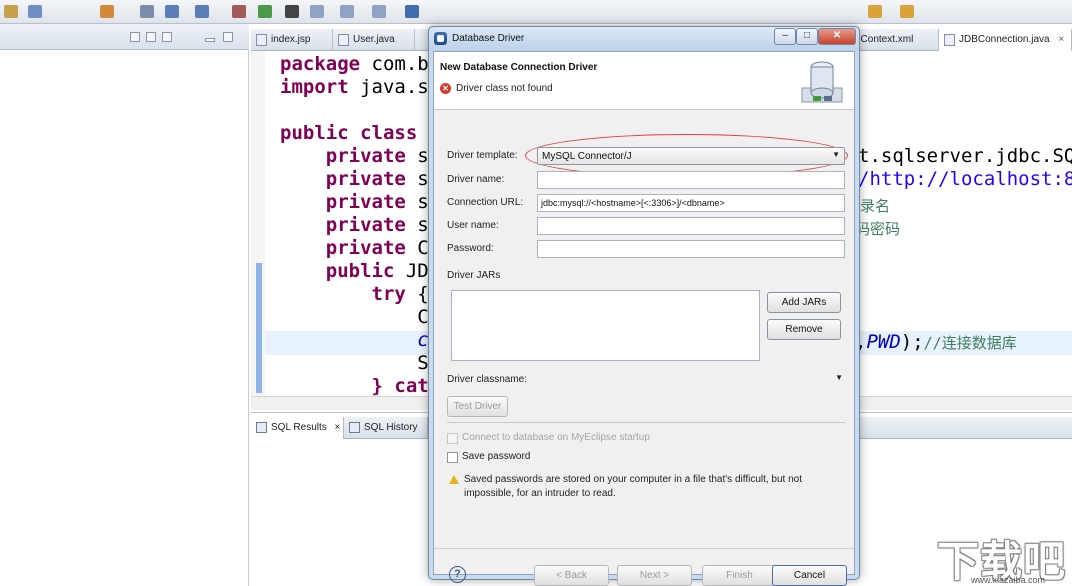 The width and height of the screenshot is (1072, 586). I want to click on watermark: 下载吧 www.xiazaiba.com, so click(1003, 557).